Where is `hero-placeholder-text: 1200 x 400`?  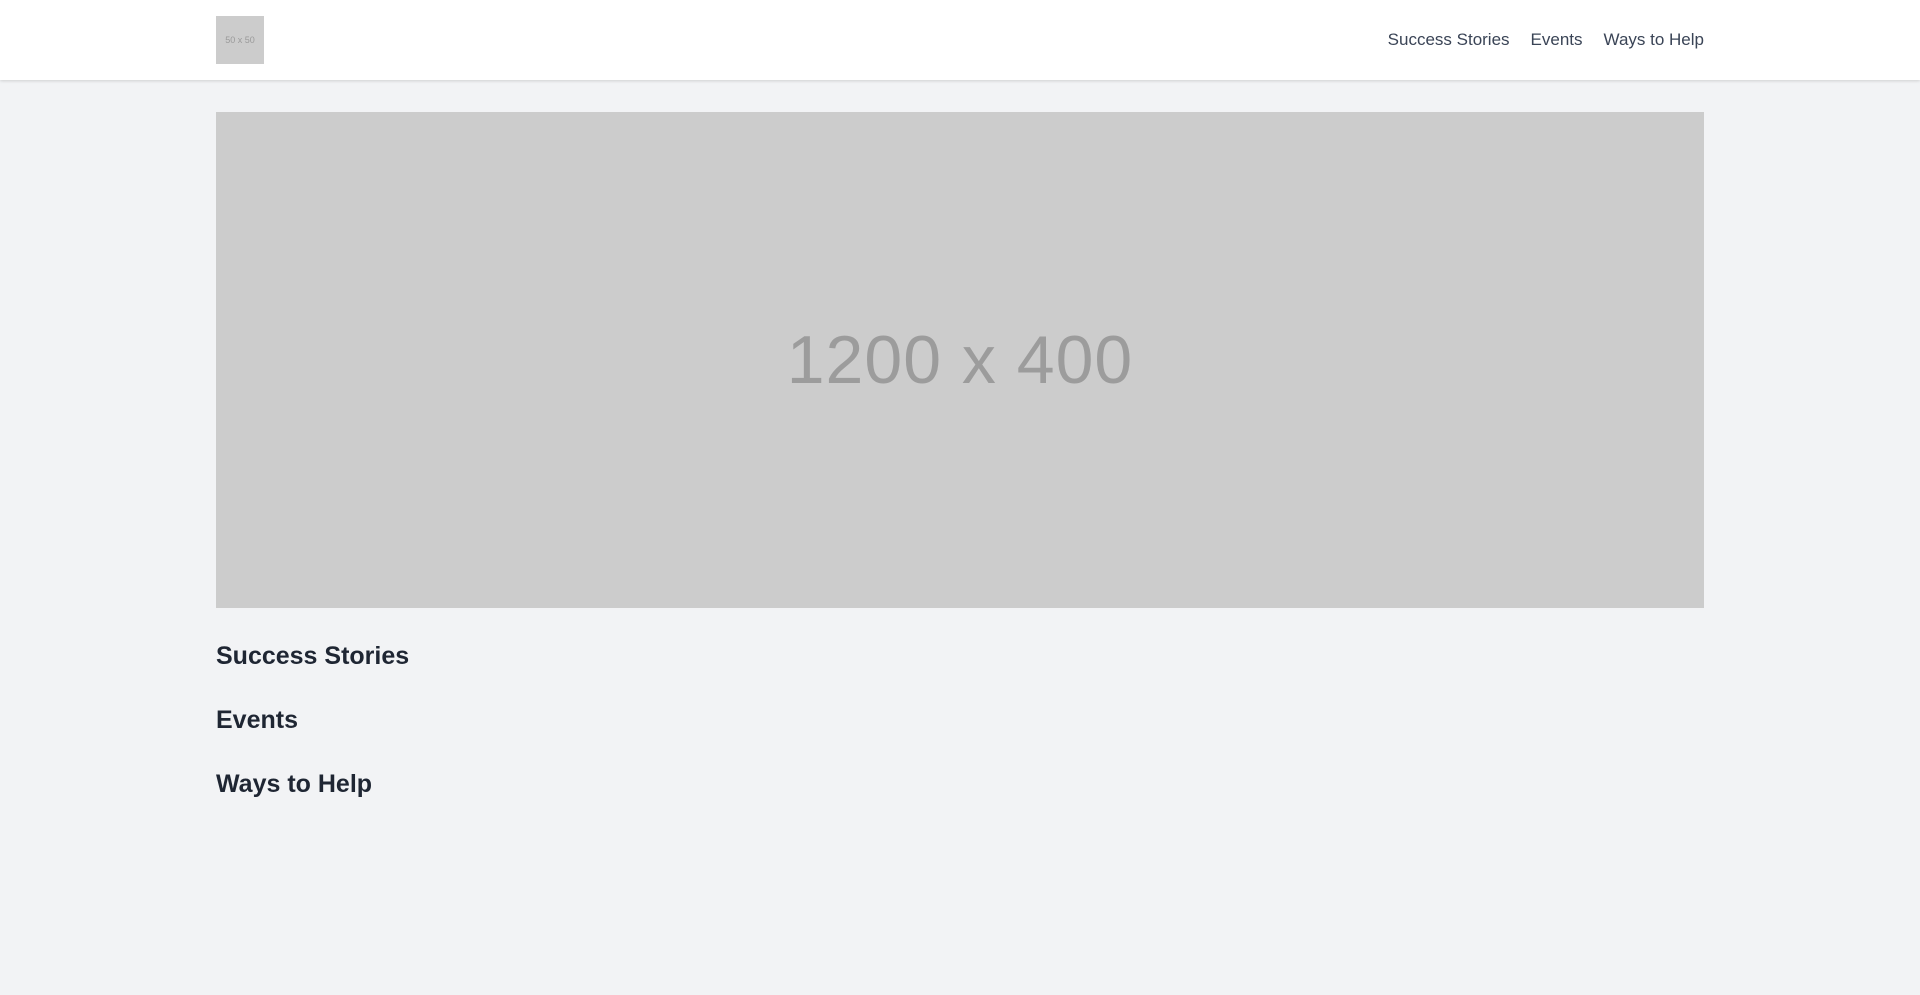
hero-placeholder-text: 1200 x 400 is located at coordinates (960, 360).